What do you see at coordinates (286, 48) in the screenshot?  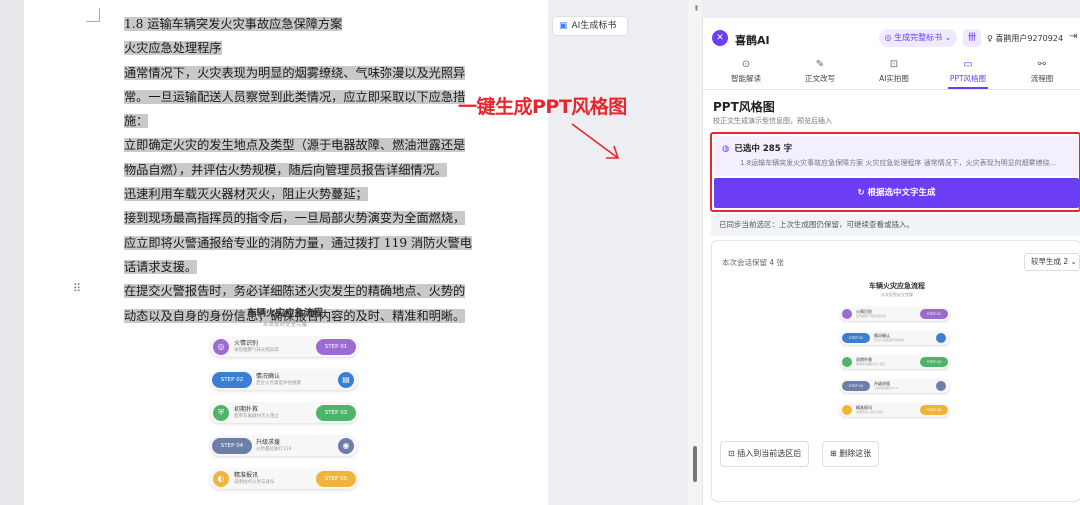 I see `paragraph: 火灾应急处理程序` at bounding box center [286, 48].